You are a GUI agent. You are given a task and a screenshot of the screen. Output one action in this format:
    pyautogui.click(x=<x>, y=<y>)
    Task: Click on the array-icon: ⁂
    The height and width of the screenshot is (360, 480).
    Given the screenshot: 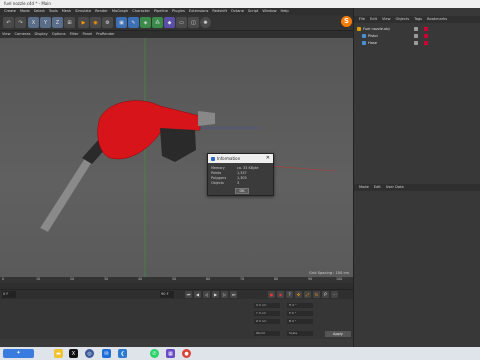 What is the action you would take?
    pyautogui.click(x=157, y=22)
    